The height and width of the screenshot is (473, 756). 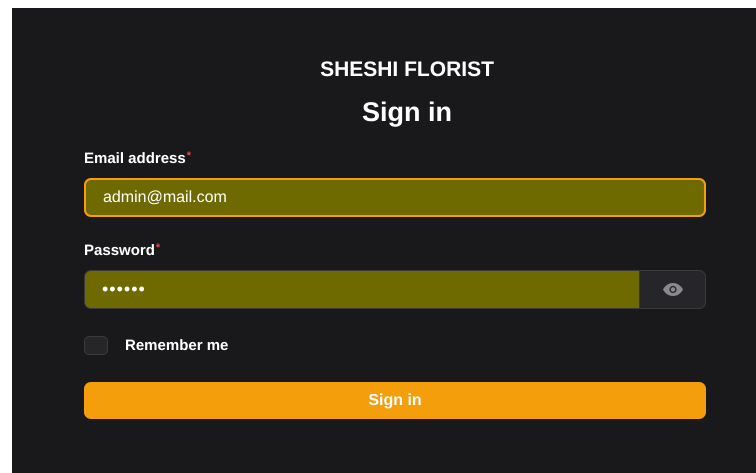 I want to click on remember-checkbox, so click(x=96, y=345).